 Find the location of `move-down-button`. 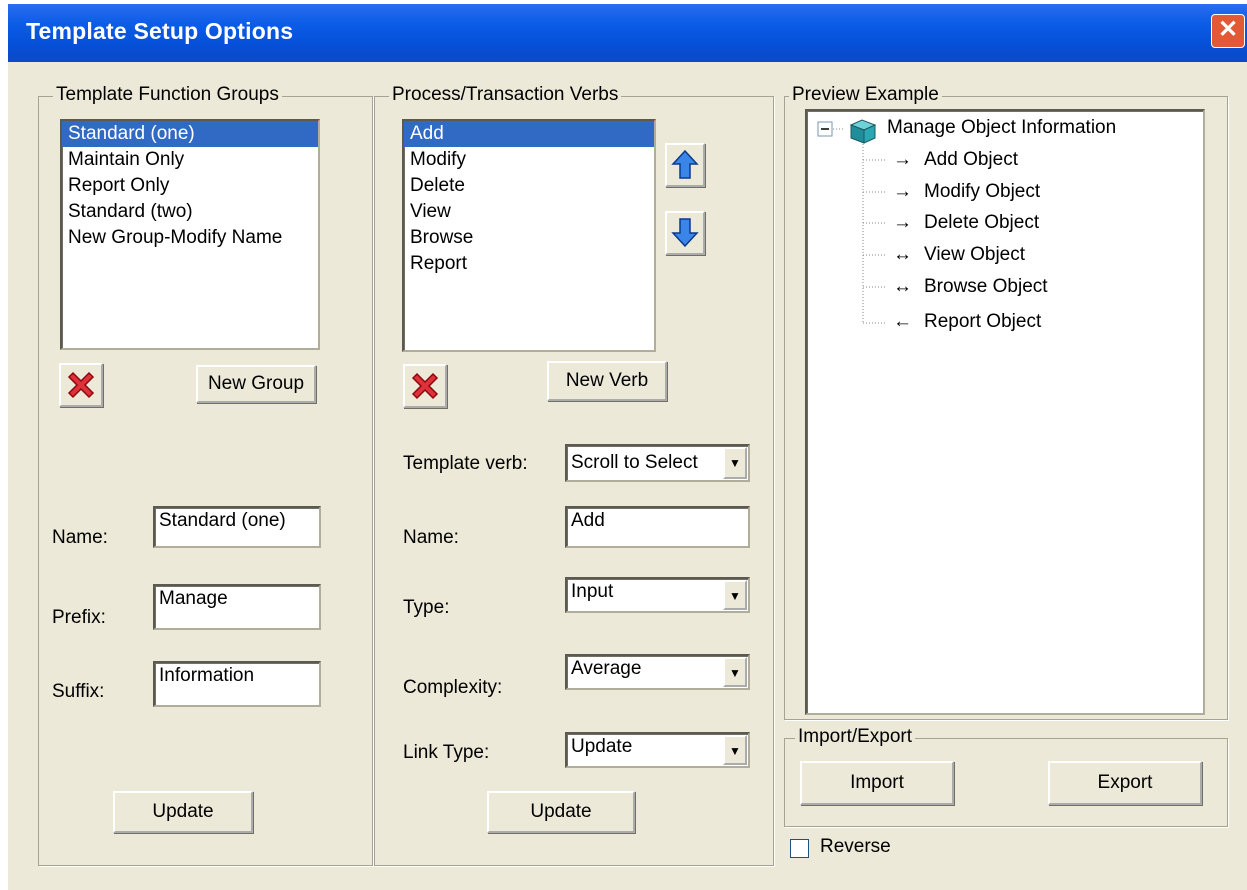

move-down-button is located at coordinates (685, 233).